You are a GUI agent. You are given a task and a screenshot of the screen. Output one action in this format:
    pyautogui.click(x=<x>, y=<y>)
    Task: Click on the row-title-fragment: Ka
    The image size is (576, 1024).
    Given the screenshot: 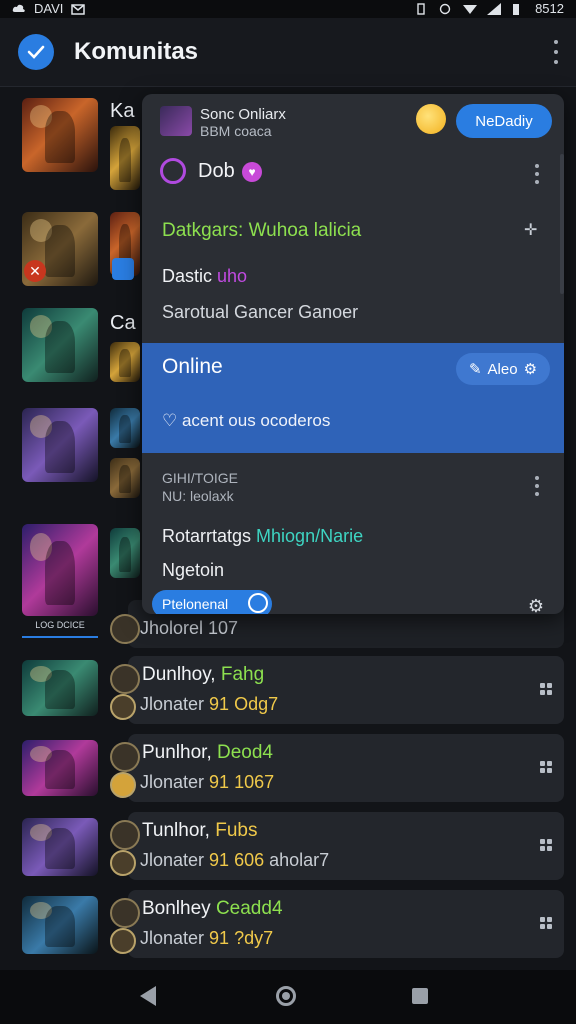 What is the action you would take?
    pyautogui.click(x=122, y=111)
    